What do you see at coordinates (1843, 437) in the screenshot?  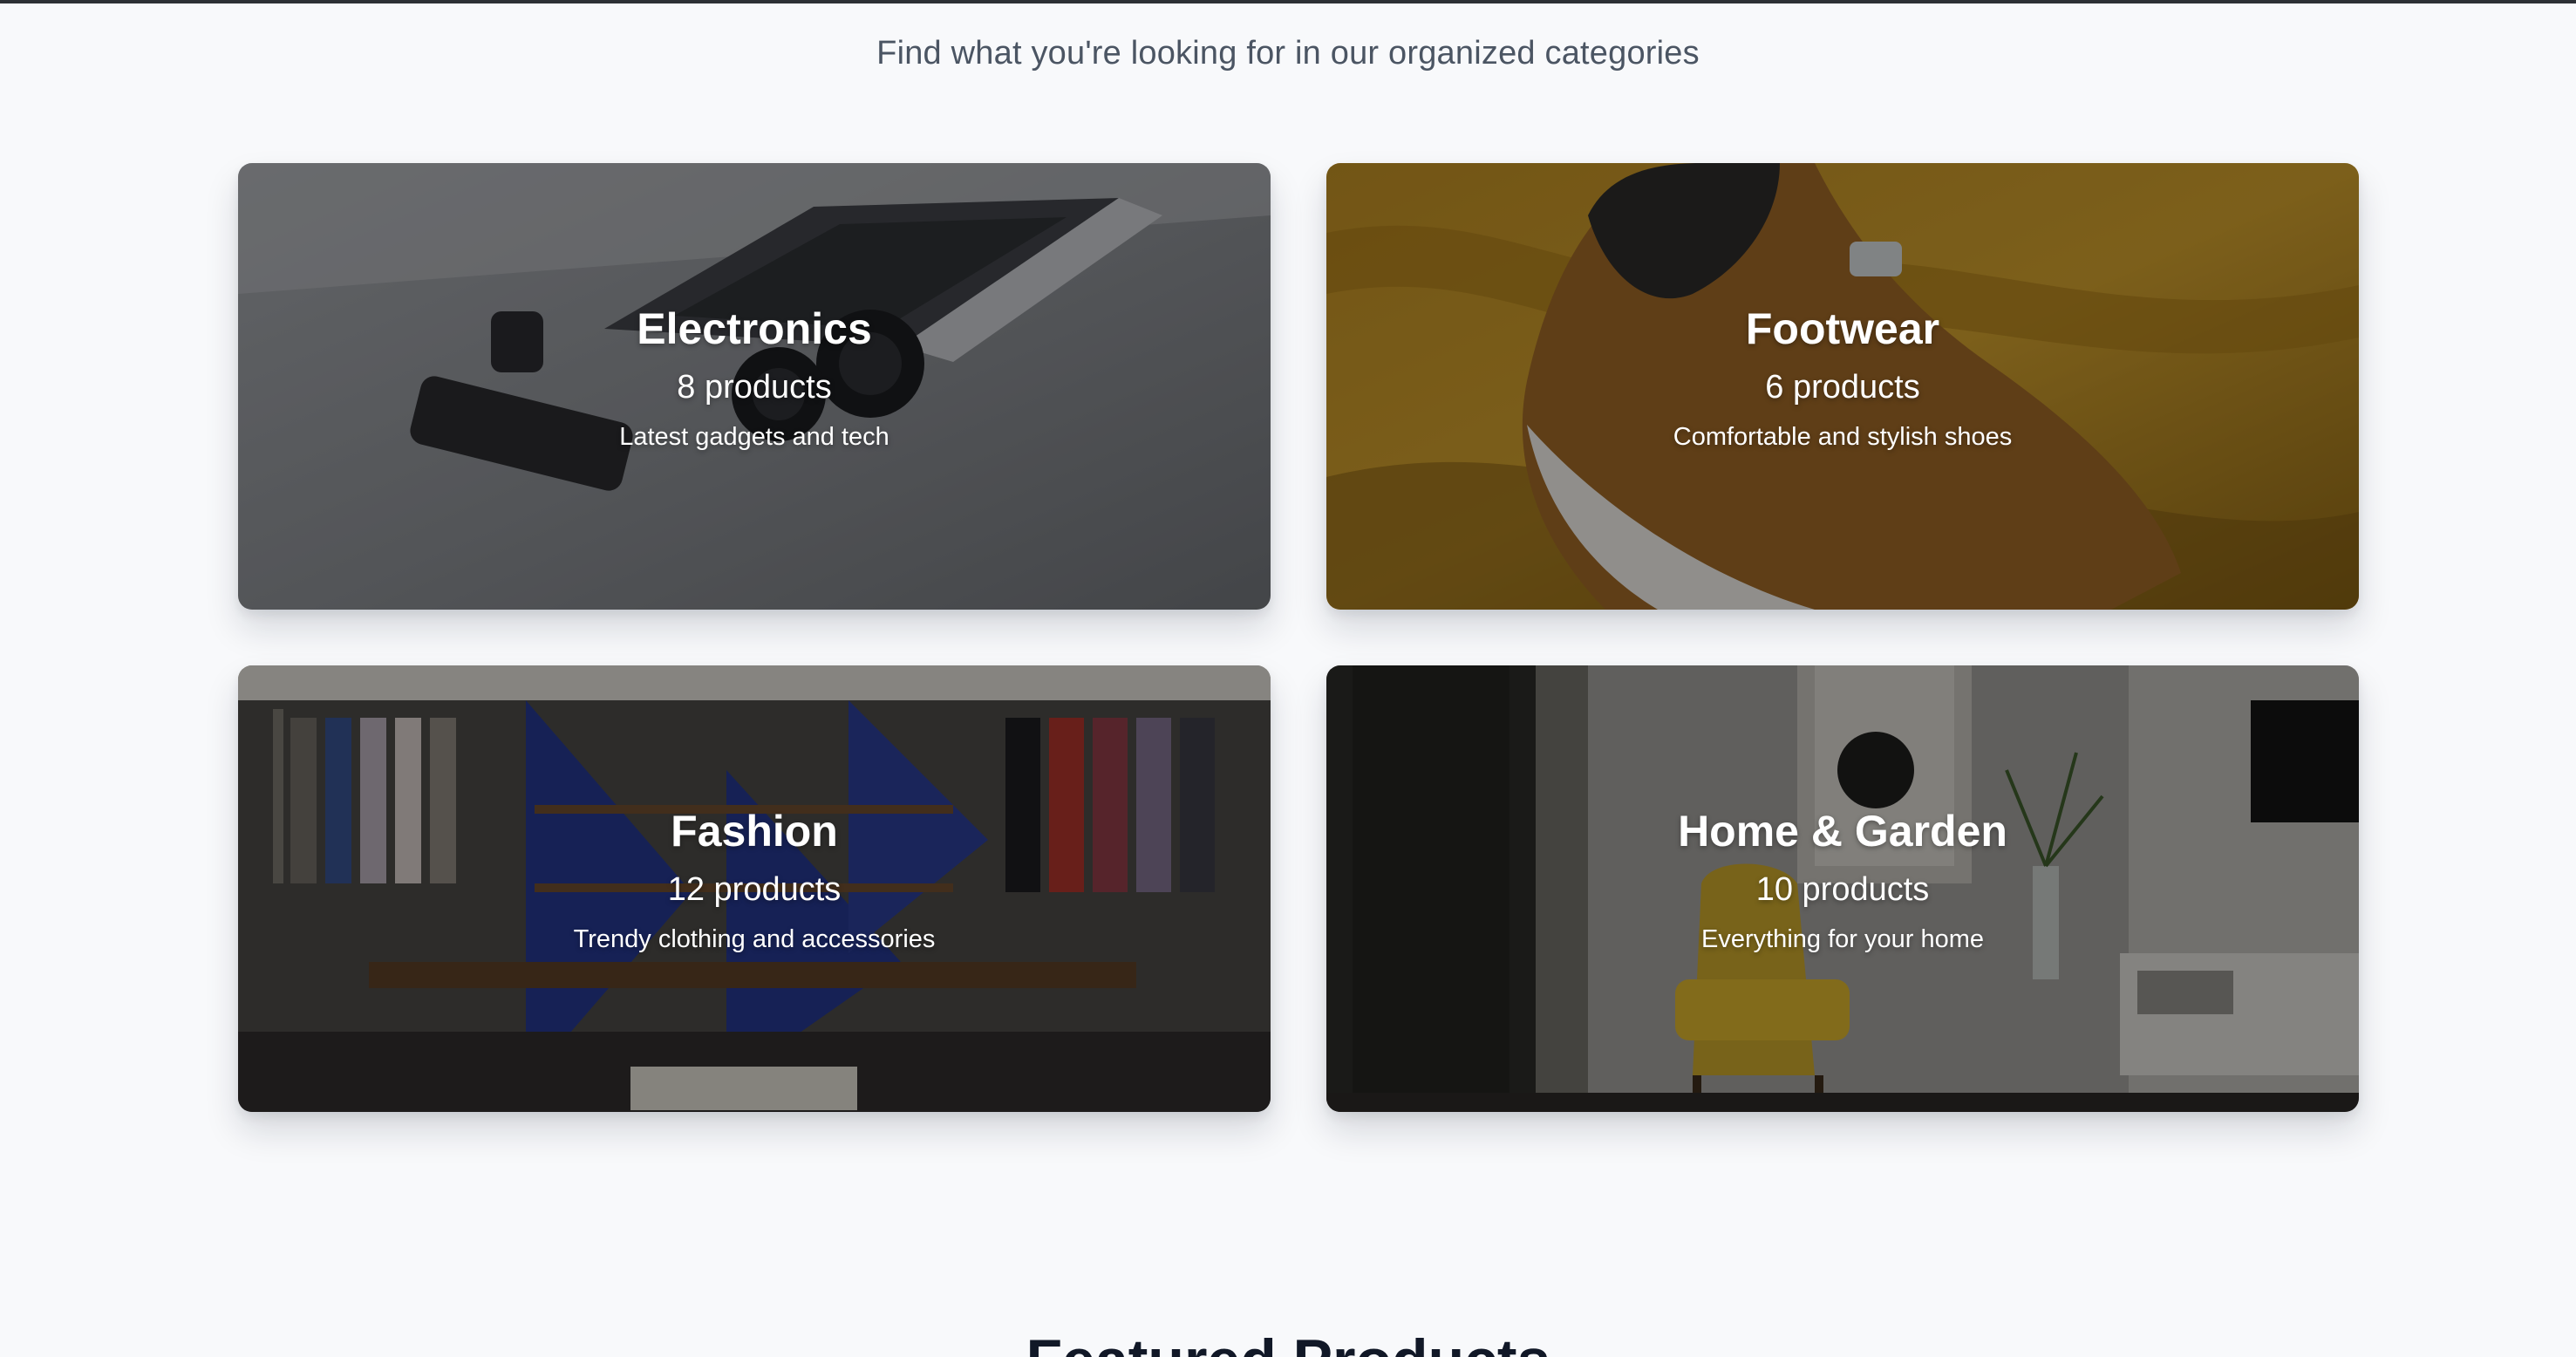 I see `category-description: Comfortable and stylish shoes` at bounding box center [1843, 437].